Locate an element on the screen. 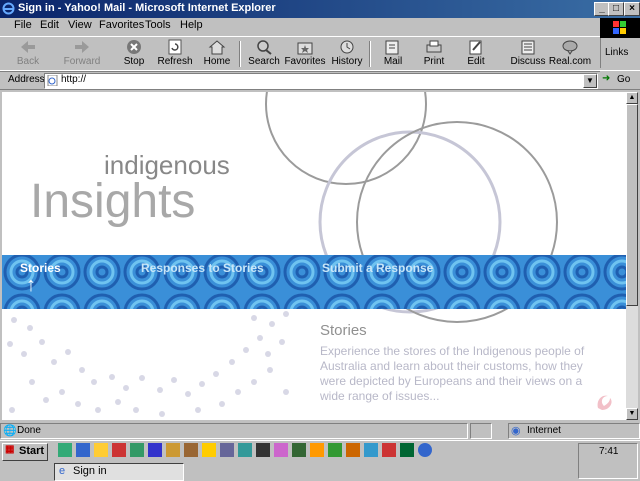 The image size is (640, 481). discuss-button: Discuss is located at coordinates (528, 54).